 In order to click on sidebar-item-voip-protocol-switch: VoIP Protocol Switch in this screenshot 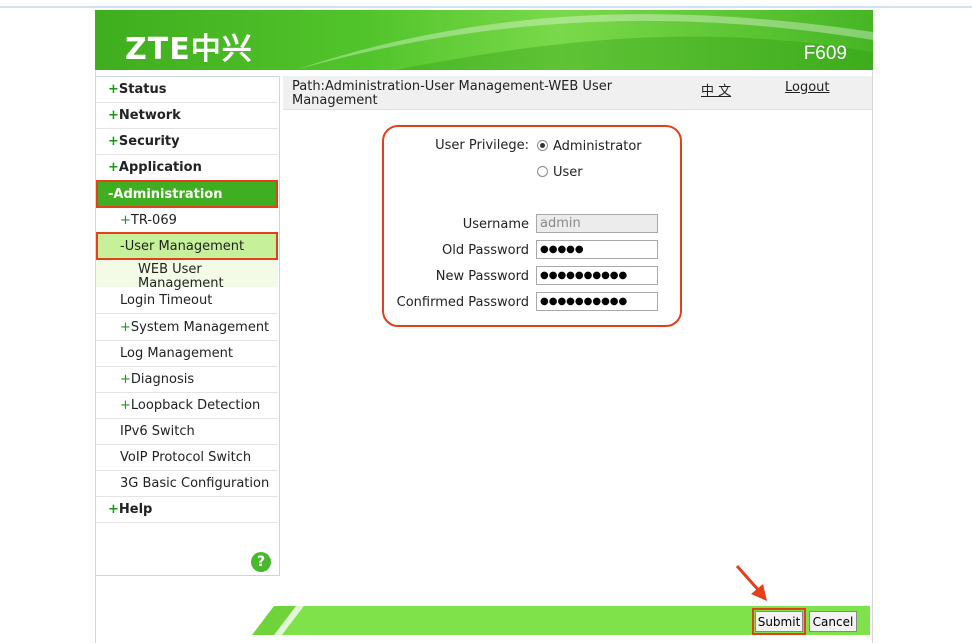, I will do `click(187, 458)`.